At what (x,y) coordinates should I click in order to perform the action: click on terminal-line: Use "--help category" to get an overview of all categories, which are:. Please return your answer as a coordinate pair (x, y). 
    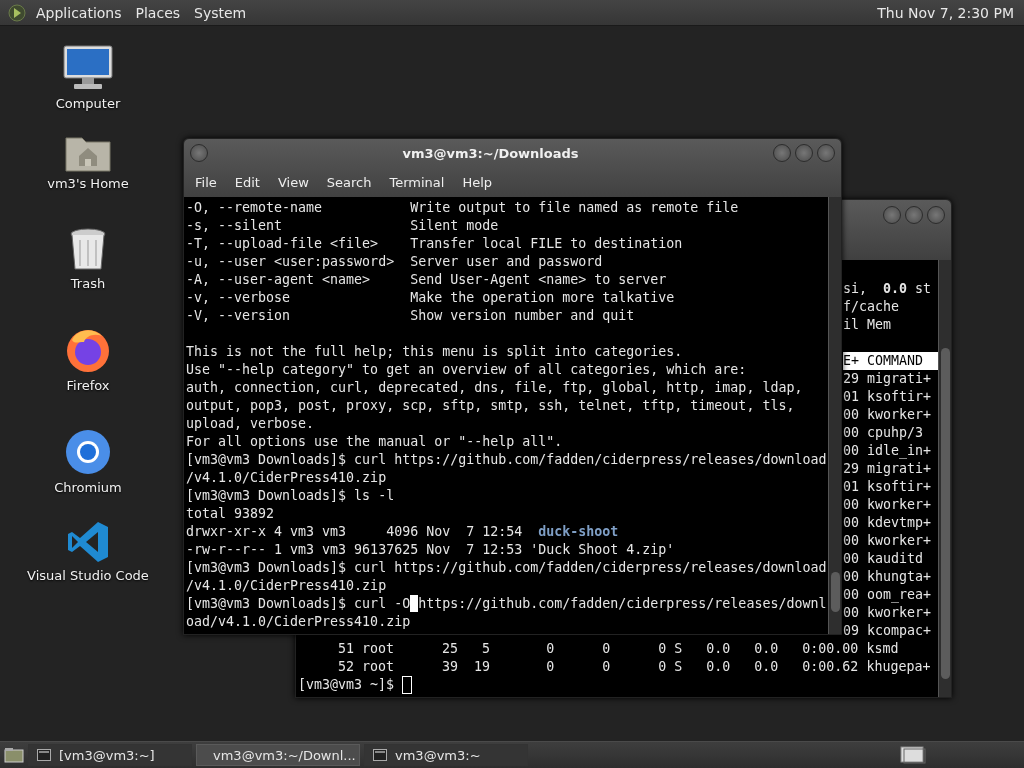
    Looking at the image, I should click on (467, 370).